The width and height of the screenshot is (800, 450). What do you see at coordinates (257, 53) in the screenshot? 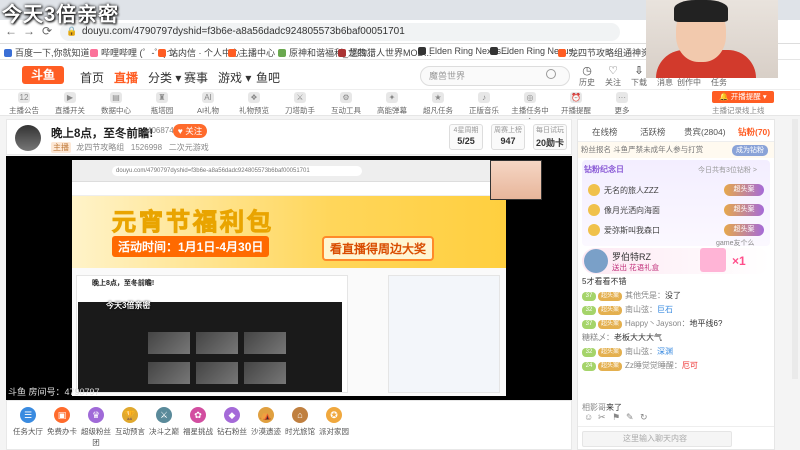
I see `bookmark-label: 主播中心` at bounding box center [257, 53].